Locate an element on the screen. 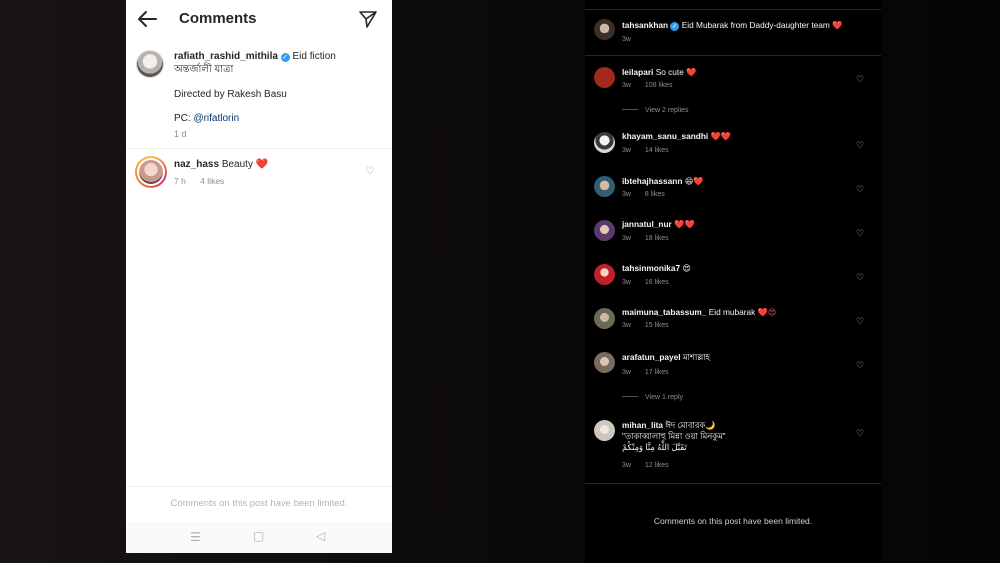  comment-likes: 108 likes is located at coordinates (659, 85).